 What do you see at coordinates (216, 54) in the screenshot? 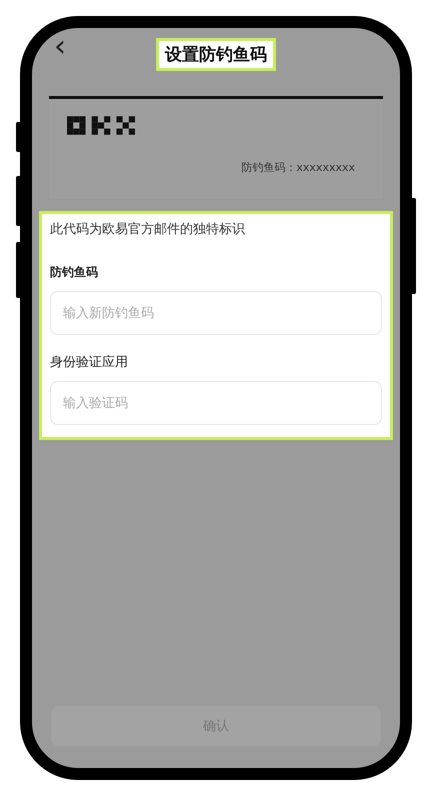
I see `page-title: 设置防钓鱼码` at bounding box center [216, 54].